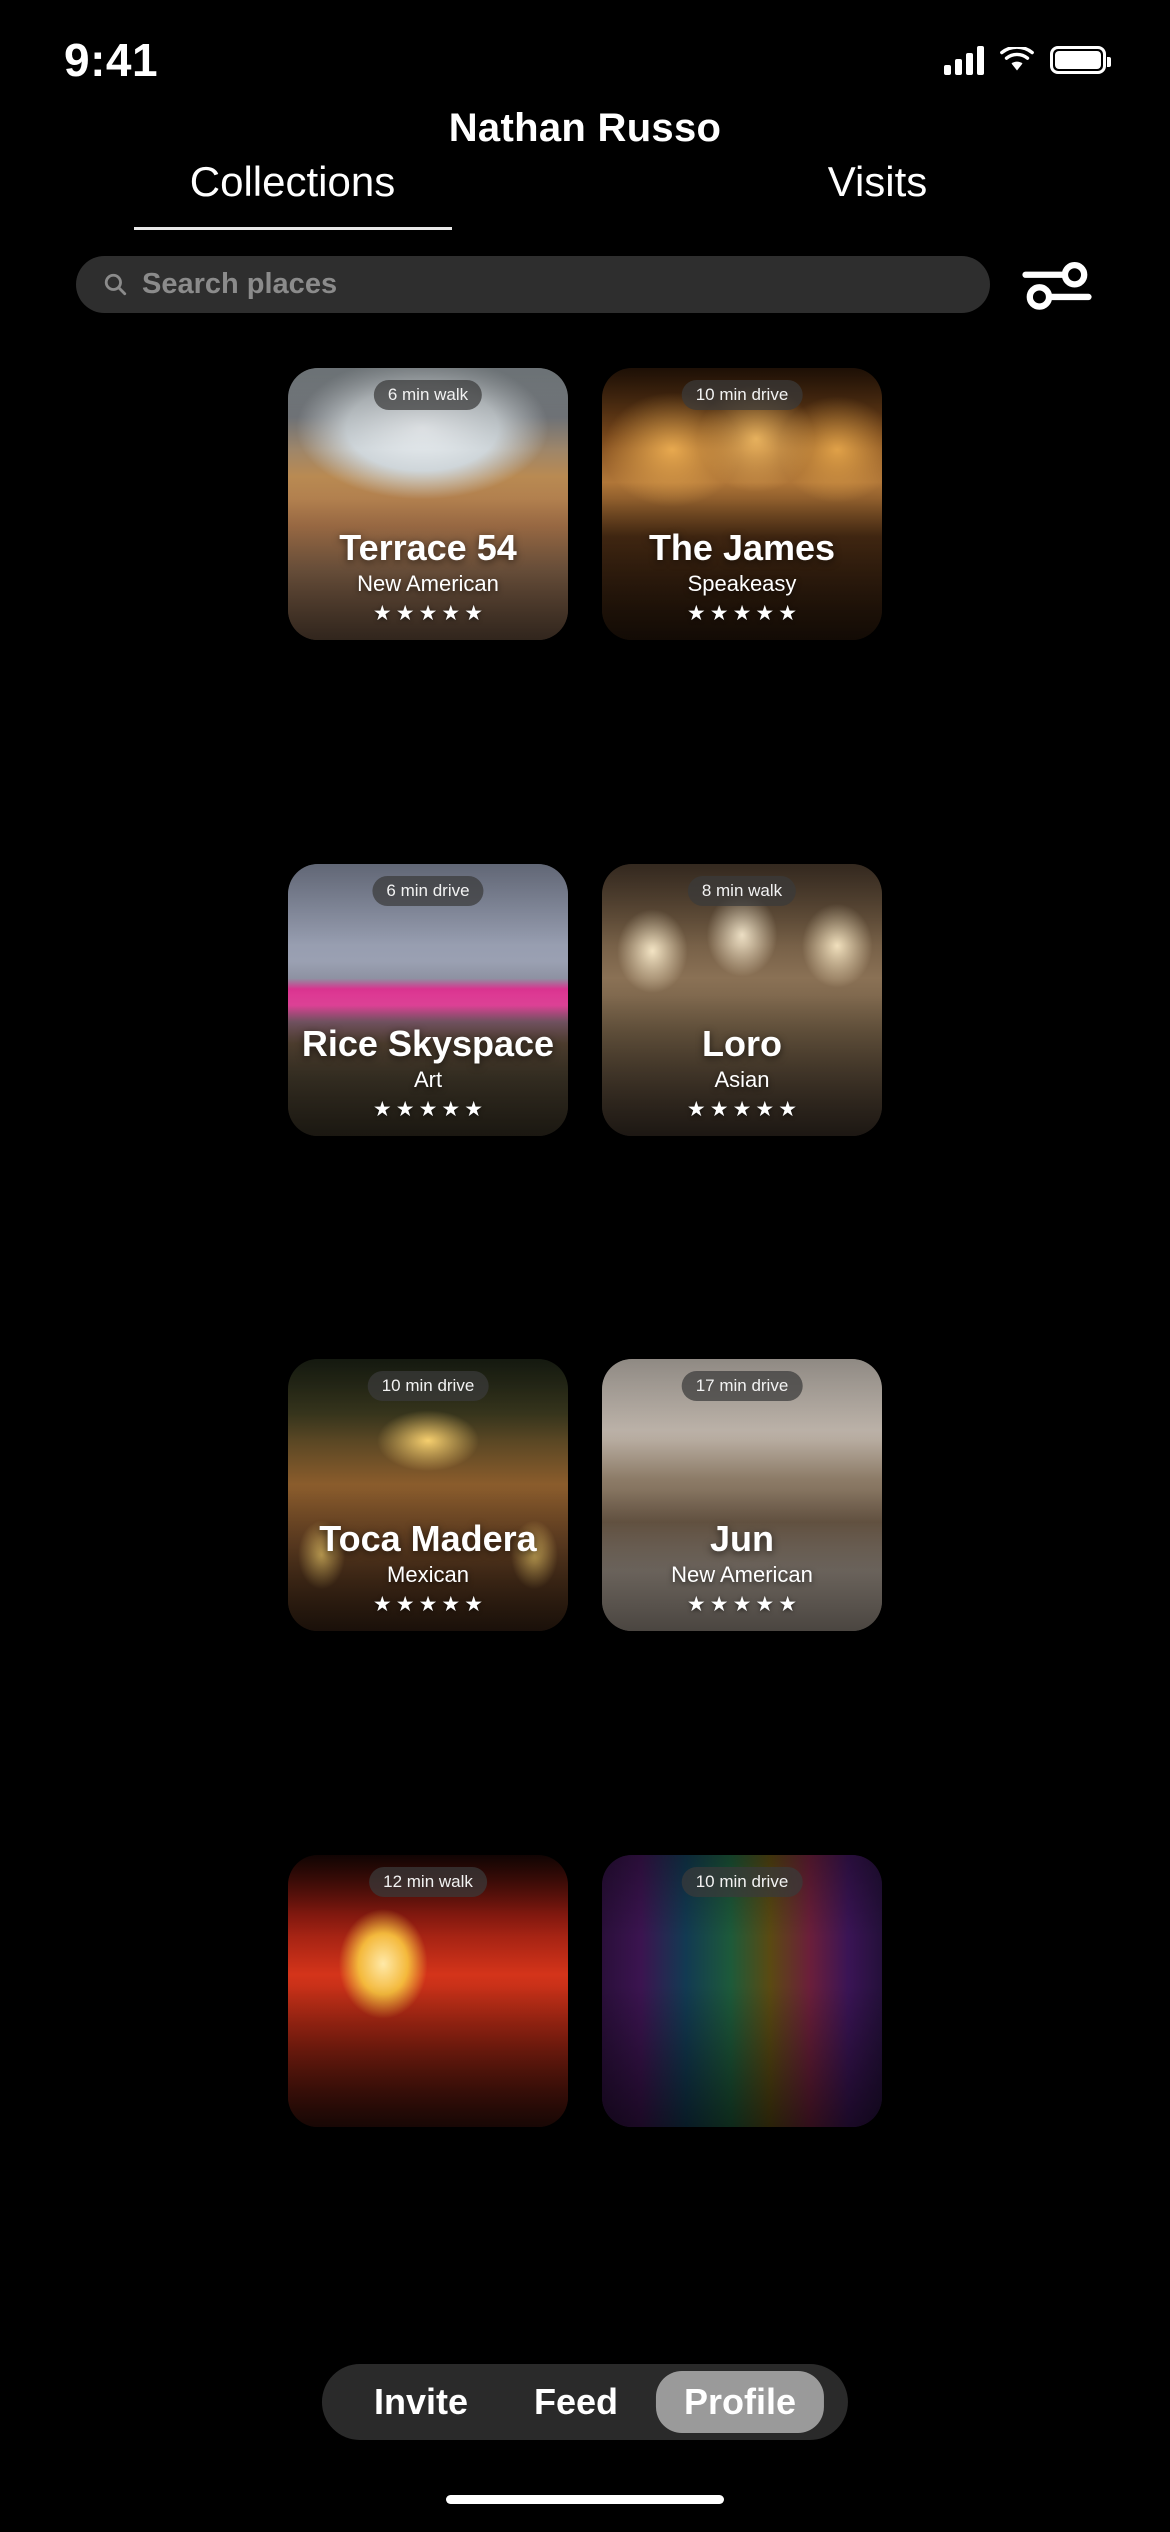  I want to click on top-tabs: Collections Visits, so click(585, 194).